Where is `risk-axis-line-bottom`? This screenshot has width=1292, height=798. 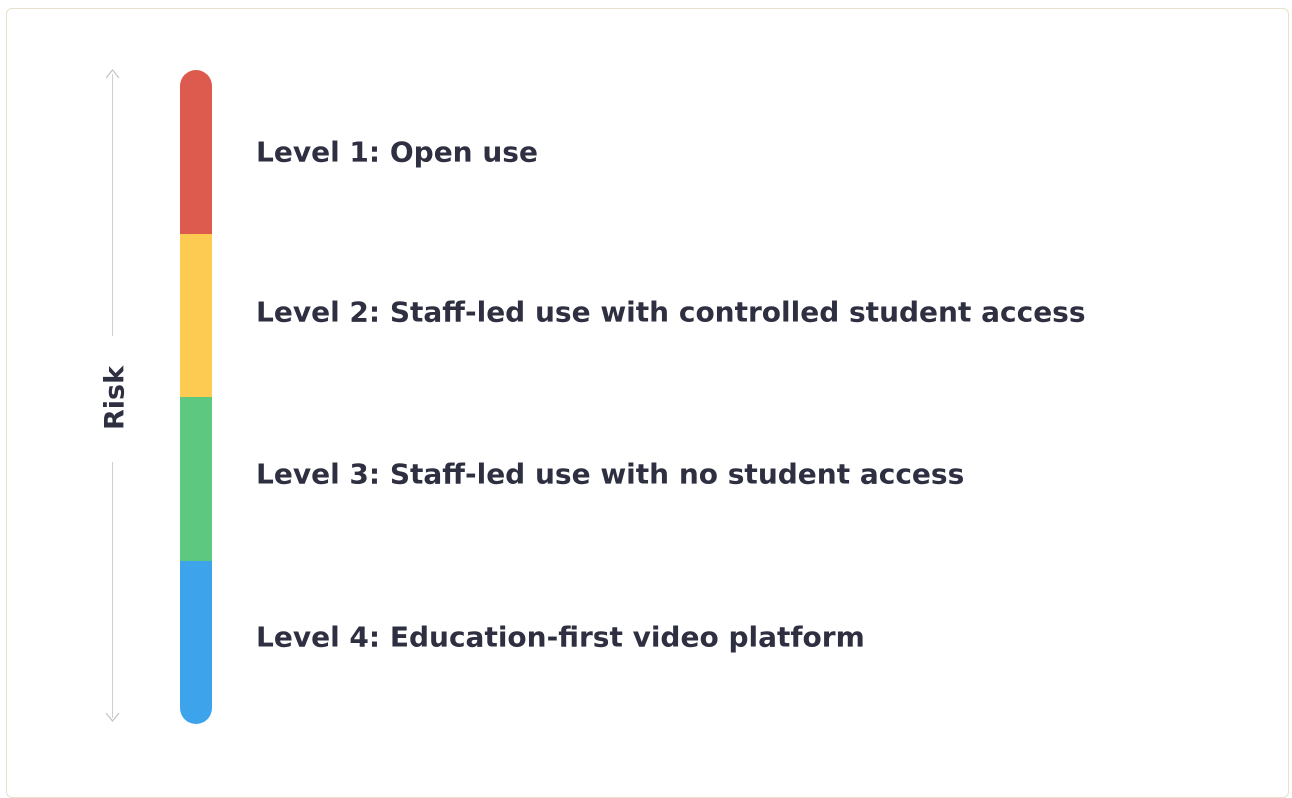 risk-axis-line-bottom is located at coordinates (112, 590).